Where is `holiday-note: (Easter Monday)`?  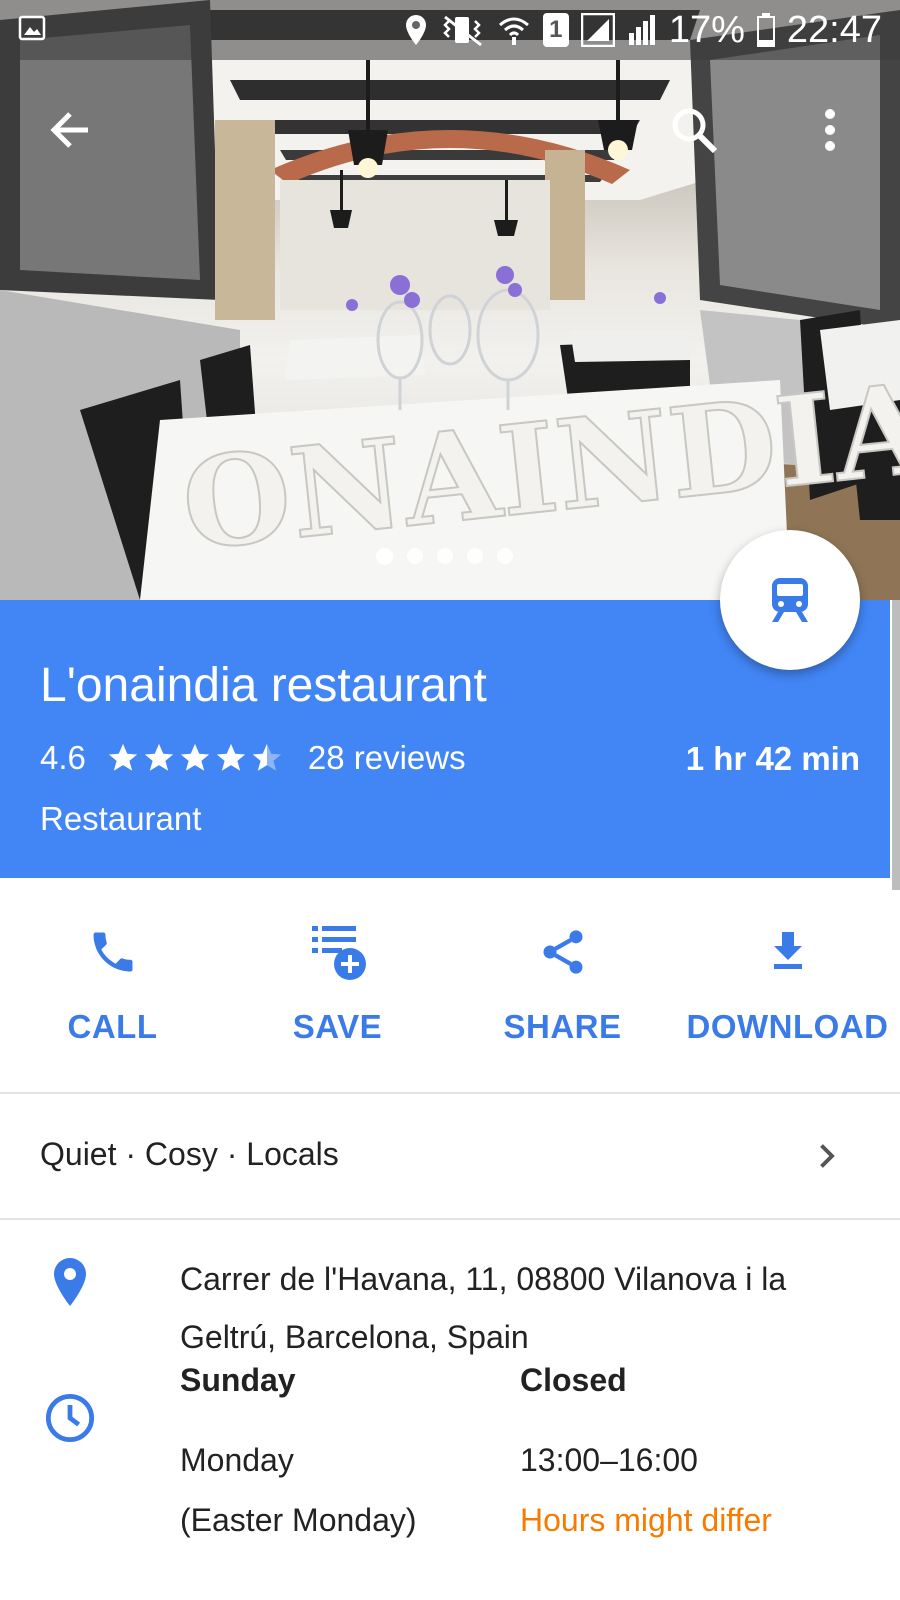 holiday-note: (Easter Monday) is located at coordinates (298, 1520).